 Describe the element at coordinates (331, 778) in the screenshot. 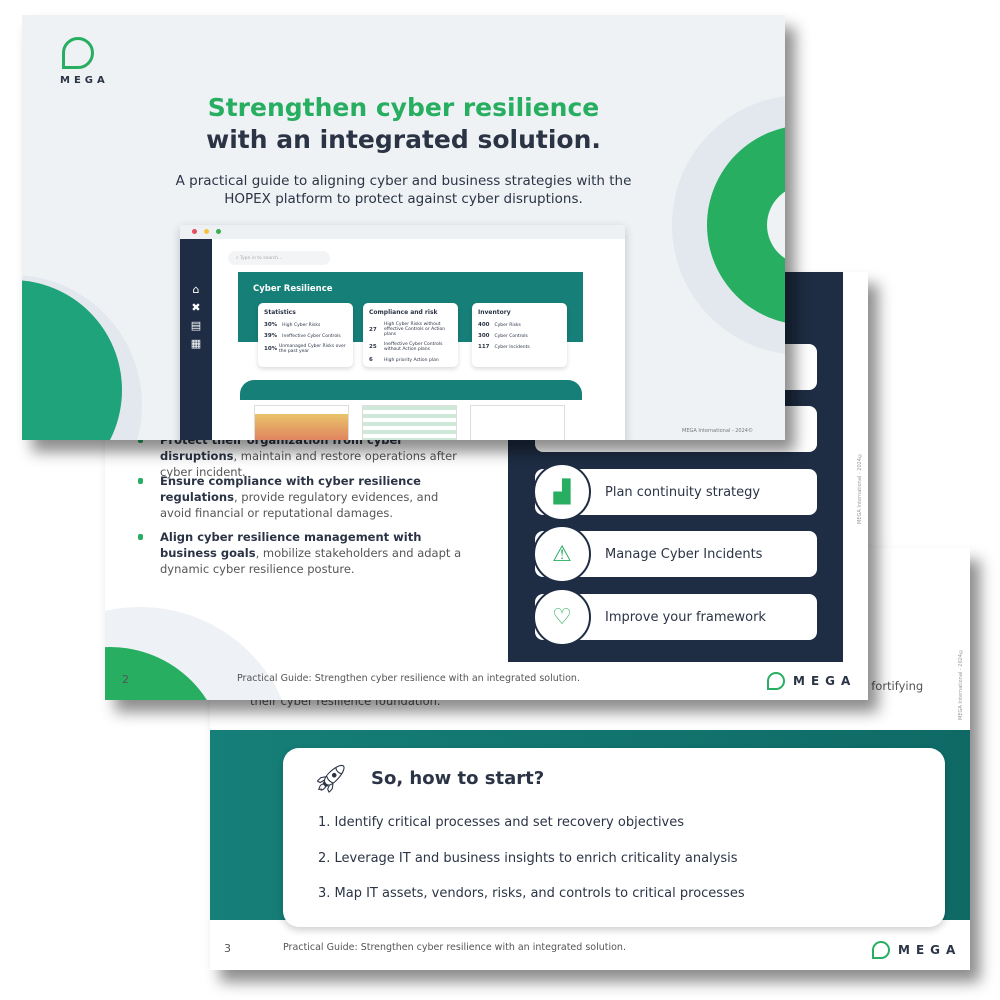

I see `rocket-icon: 🚀︎` at that location.